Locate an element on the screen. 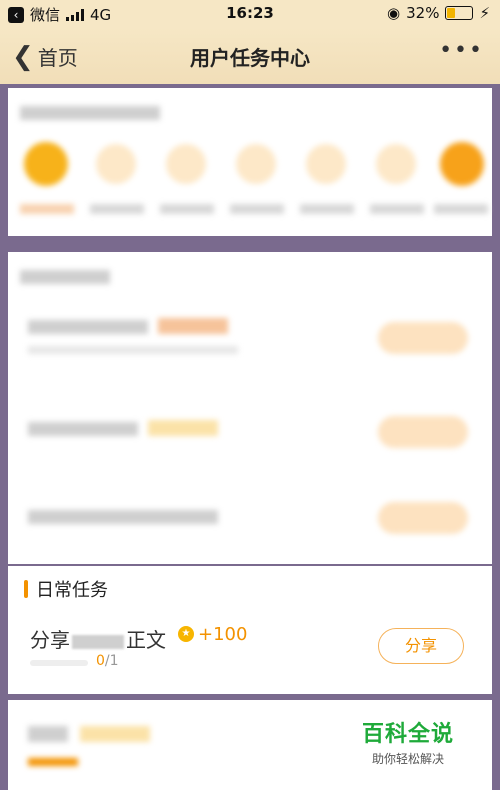  redacted-text is located at coordinates (98, 641).